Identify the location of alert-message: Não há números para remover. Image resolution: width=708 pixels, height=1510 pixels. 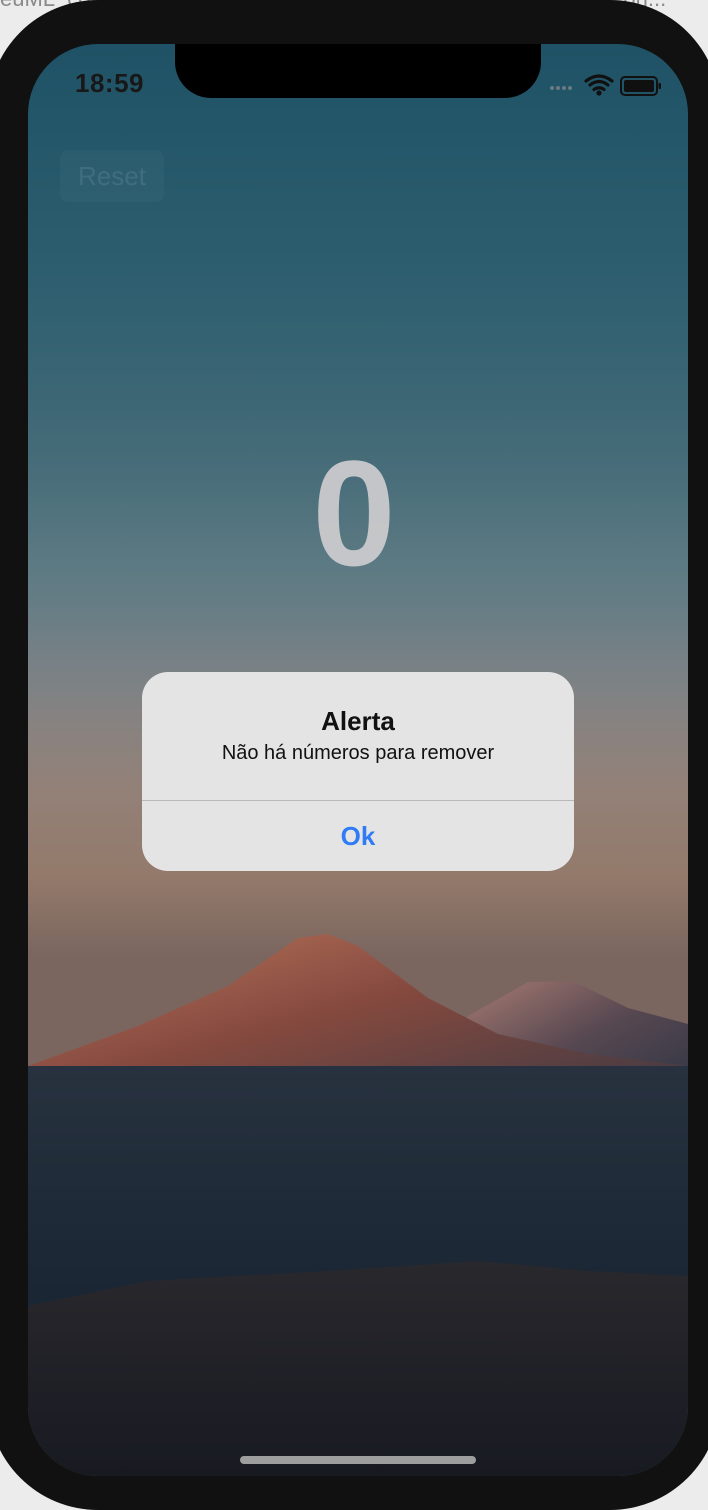
(358, 753).